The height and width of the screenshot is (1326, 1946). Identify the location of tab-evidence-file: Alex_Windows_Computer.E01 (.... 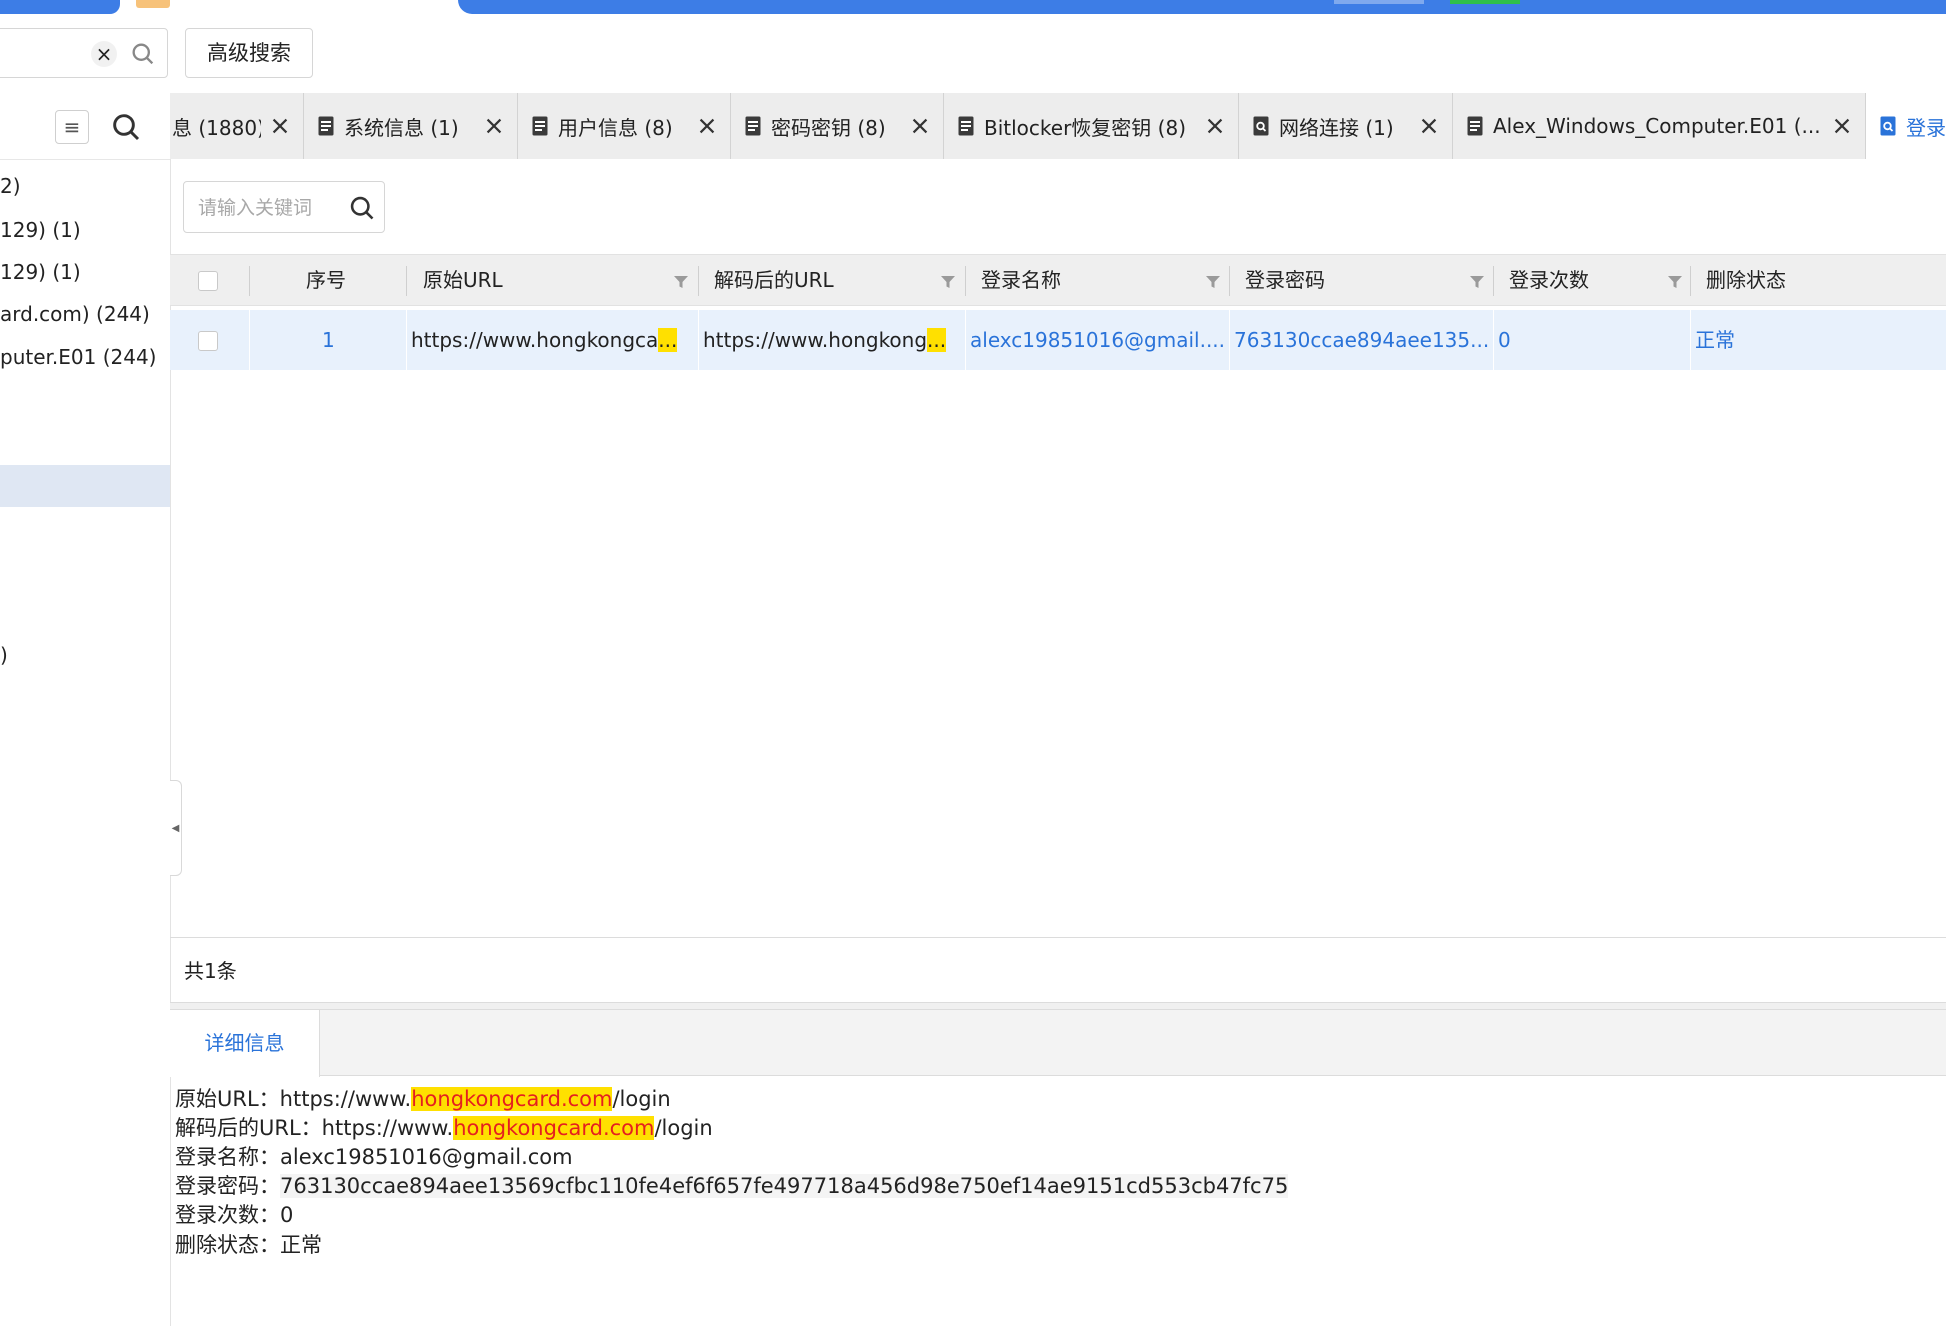
(1659, 126).